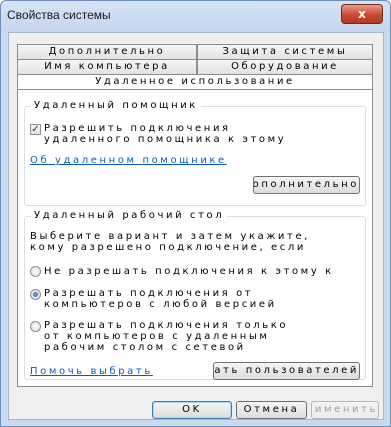 This screenshot has width=391, height=427. What do you see at coordinates (195, 82) in the screenshot?
I see `tab-remote: Удаленное использование` at bounding box center [195, 82].